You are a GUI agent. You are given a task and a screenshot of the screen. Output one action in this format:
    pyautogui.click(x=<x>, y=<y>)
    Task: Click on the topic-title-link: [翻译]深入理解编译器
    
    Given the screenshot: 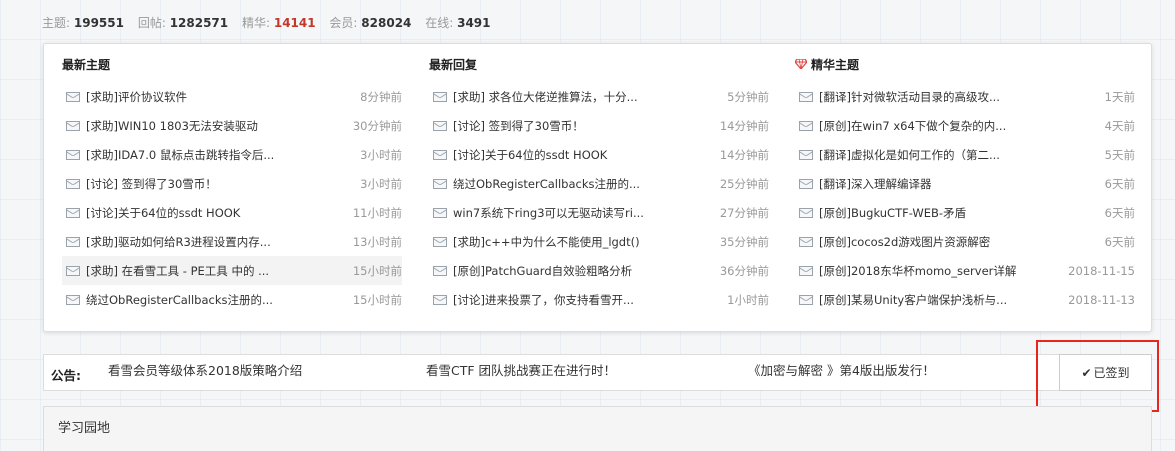 What is the action you would take?
    pyautogui.click(x=919, y=184)
    